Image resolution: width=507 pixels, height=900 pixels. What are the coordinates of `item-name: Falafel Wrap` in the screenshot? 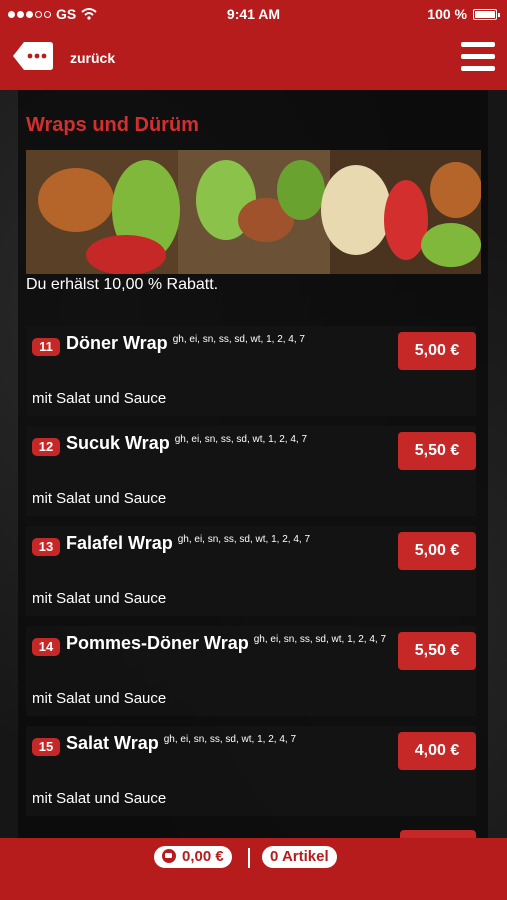 It's located at (119, 543).